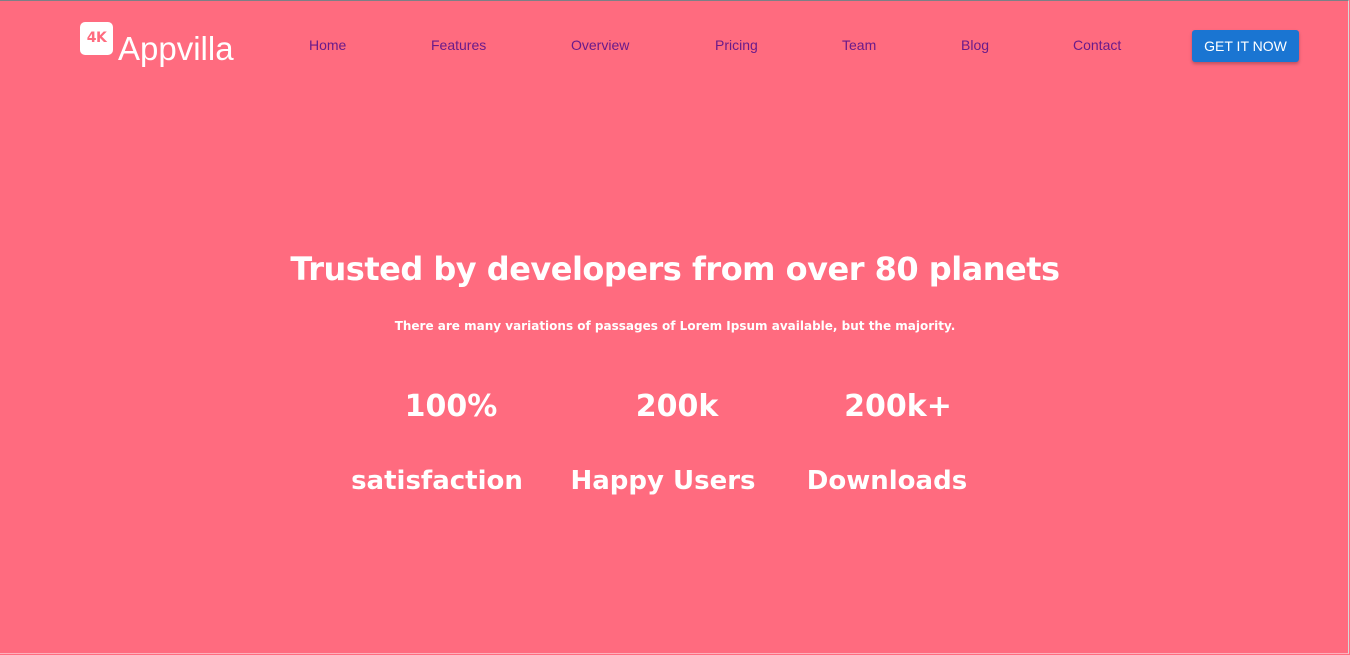  What do you see at coordinates (898, 406) in the screenshot?
I see `stat-value-downloads: 200k+` at bounding box center [898, 406].